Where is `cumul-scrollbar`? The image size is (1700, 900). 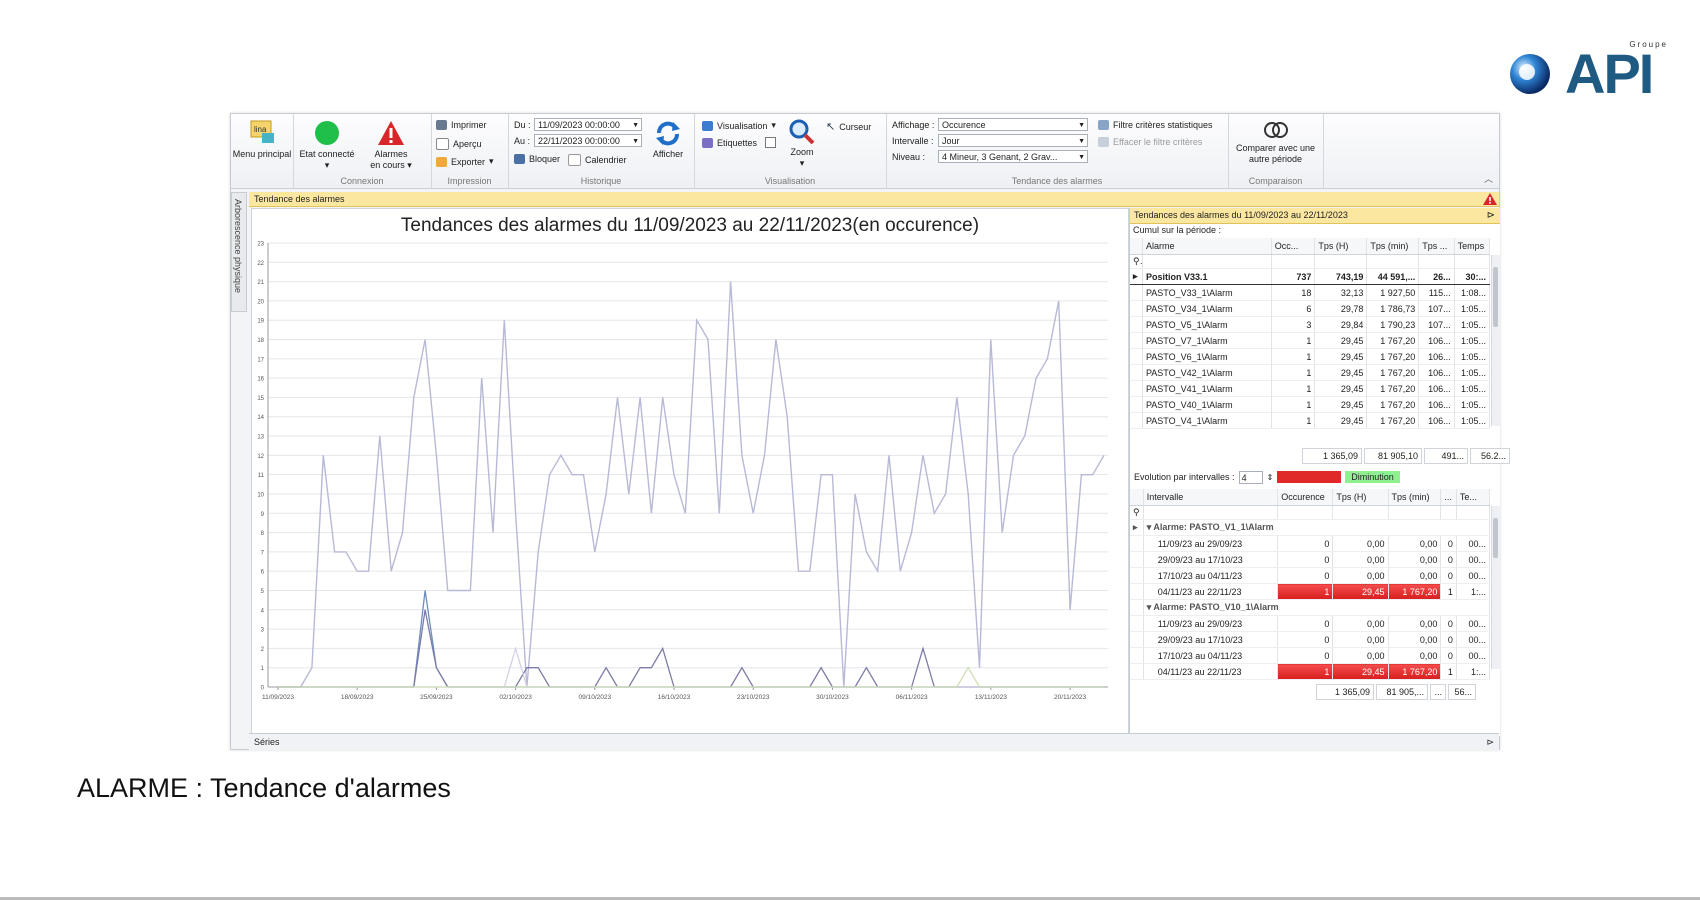
cumul-scrollbar is located at coordinates (1495, 340).